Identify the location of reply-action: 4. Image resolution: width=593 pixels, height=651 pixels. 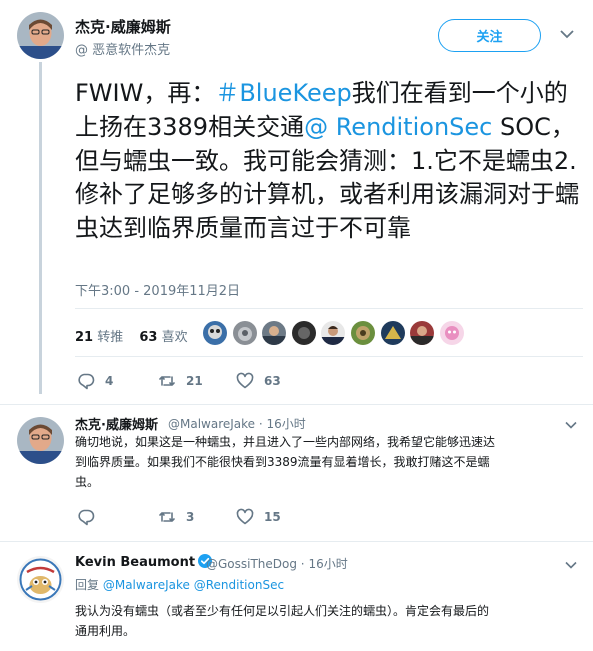
(95, 381).